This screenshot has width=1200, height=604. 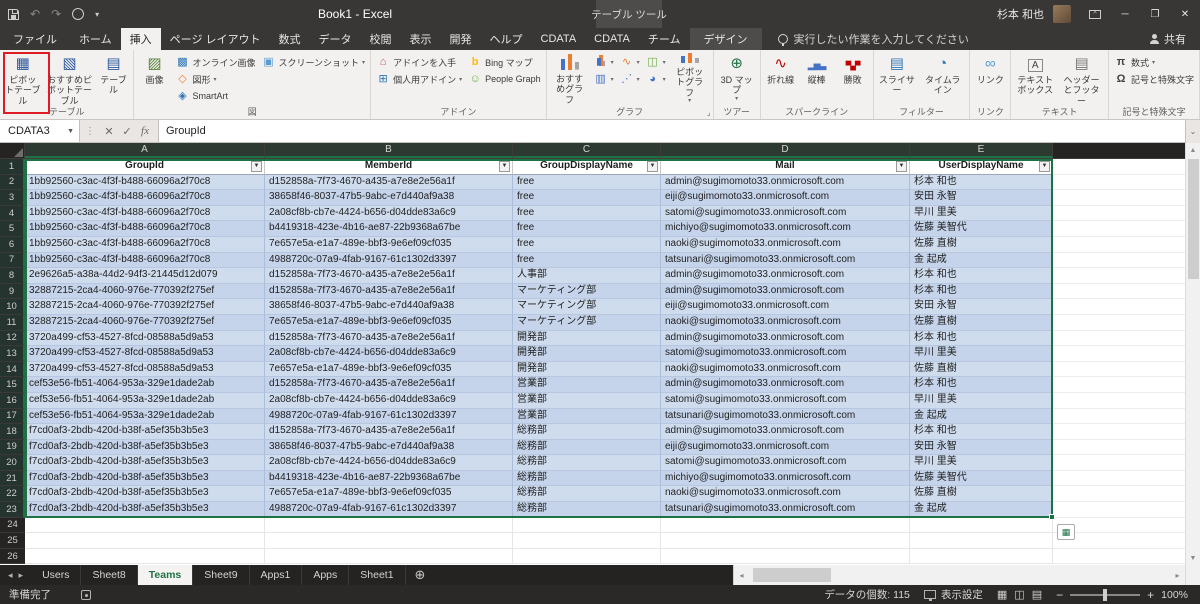 I want to click on row-header: 8, so click(x=12, y=276).